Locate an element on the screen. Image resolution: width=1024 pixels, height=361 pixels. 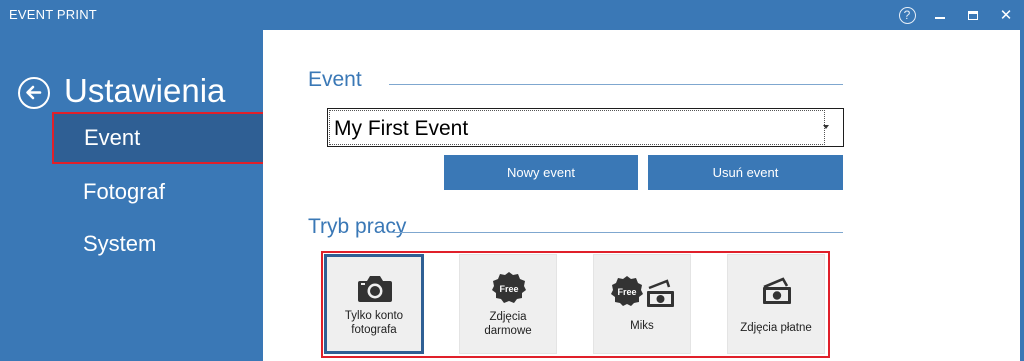
close-button: ✕ is located at coordinates (1006, 15).